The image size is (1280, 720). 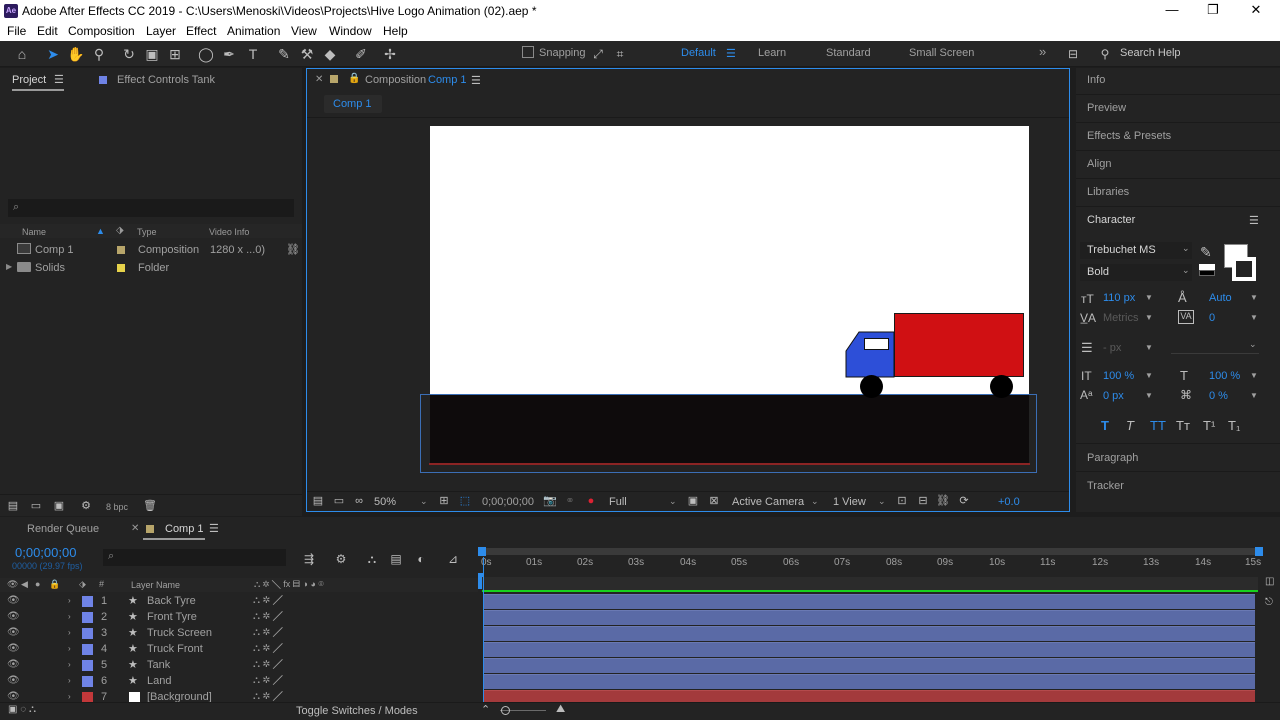 What do you see at coordinates (1009, 502) in the screenshot?
I see `exposure-value: +0.0` at bounding box center [1009, 502].